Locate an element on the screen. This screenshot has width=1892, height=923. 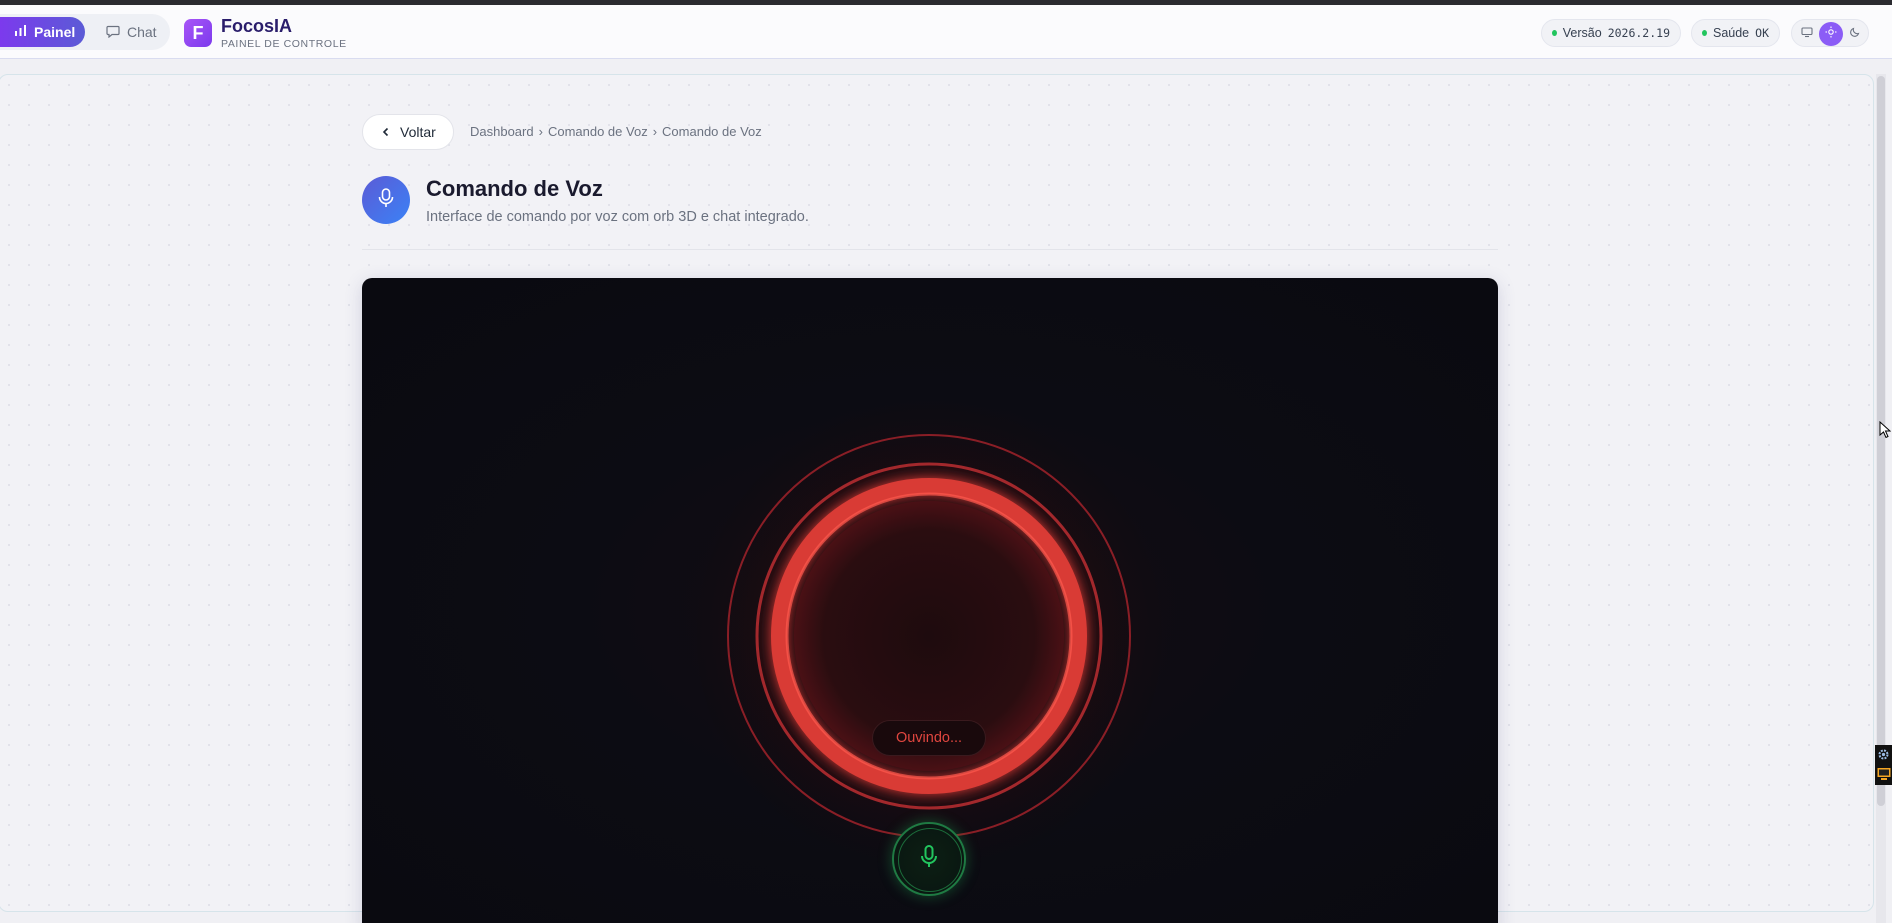
mic-button is located at coordinates (929, 859).